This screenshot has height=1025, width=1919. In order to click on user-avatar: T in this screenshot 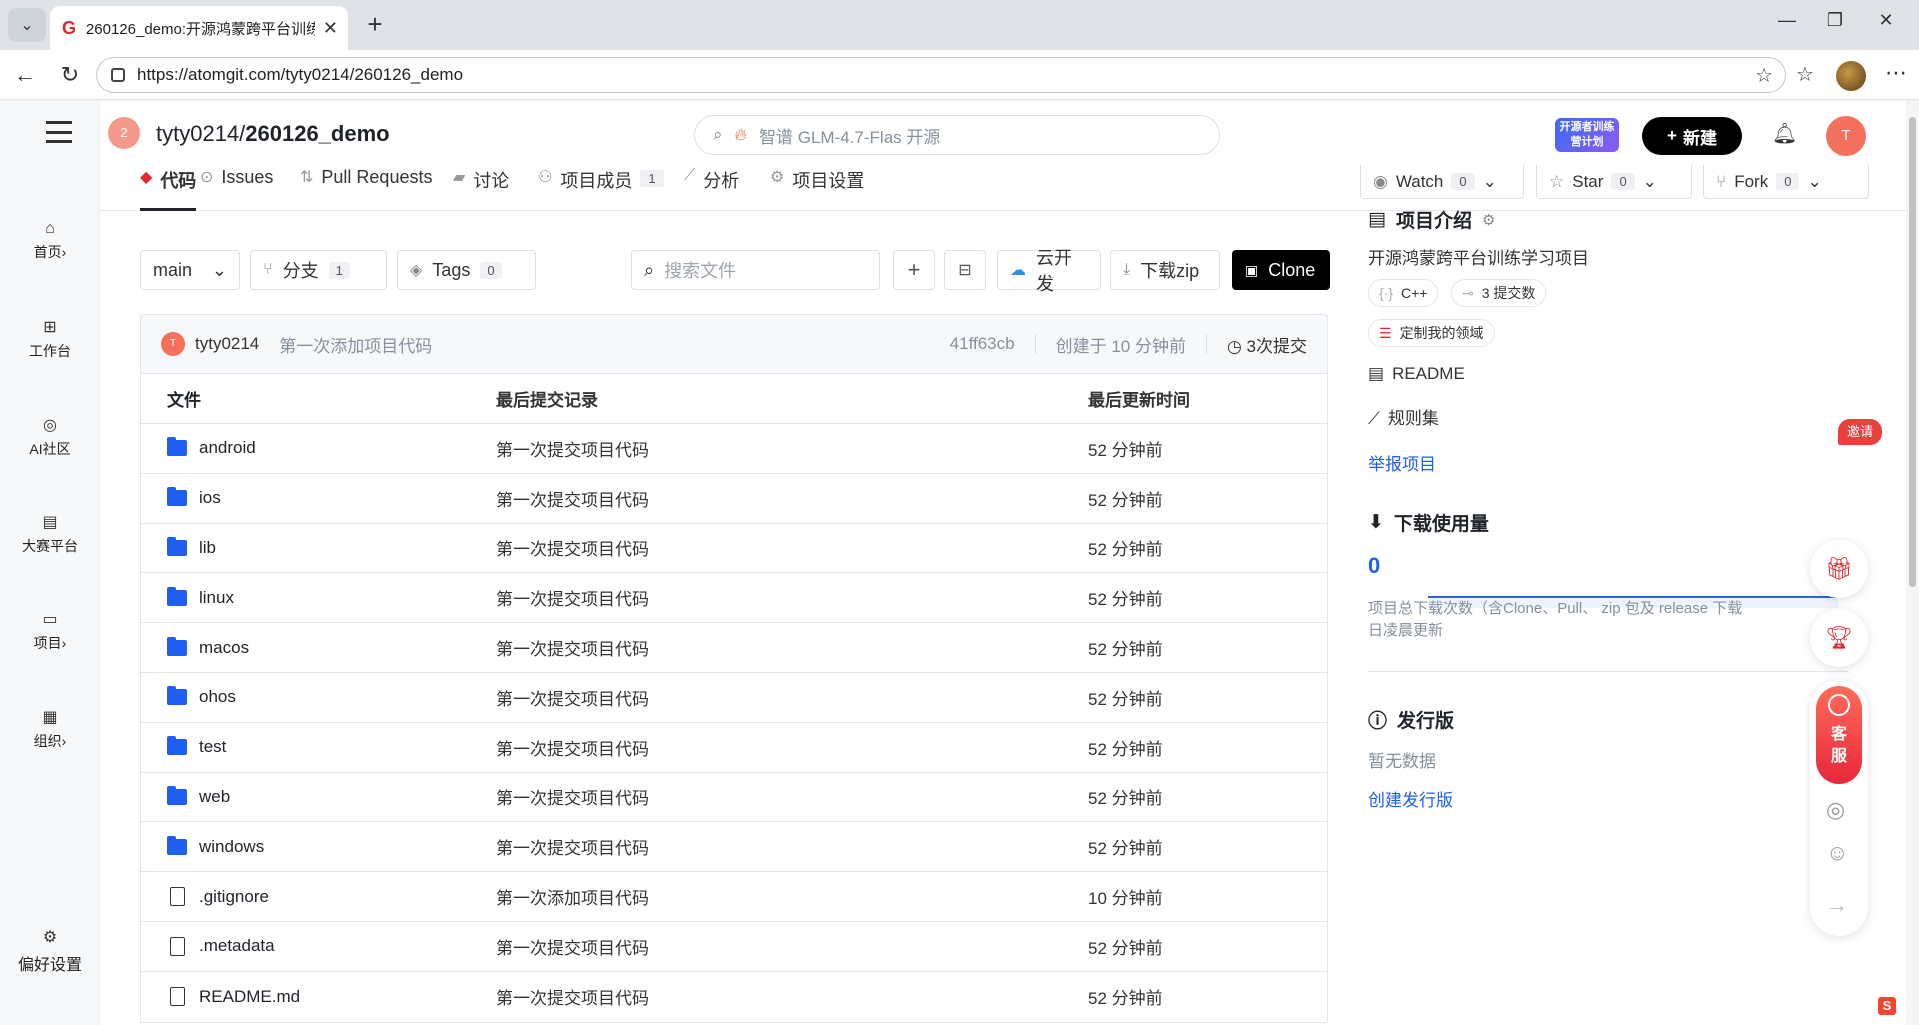, I will do `click(1846, 136)`.